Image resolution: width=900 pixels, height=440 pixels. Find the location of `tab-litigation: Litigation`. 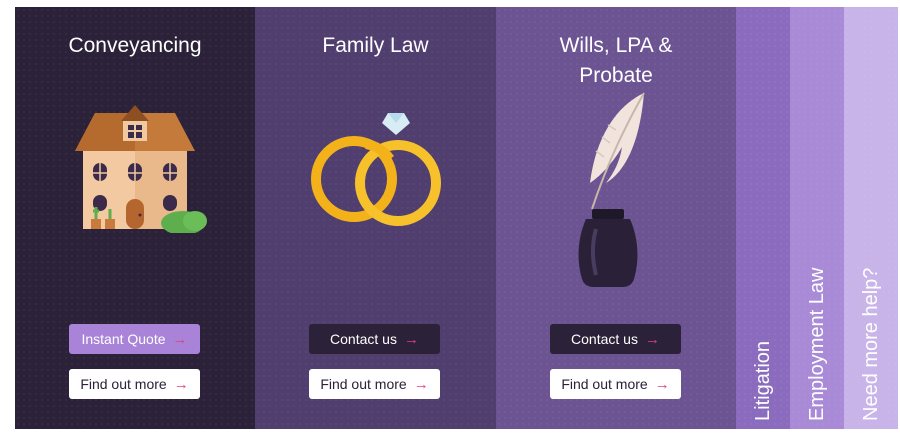

tab-litigation: Litigation is located at coordinates (763, 218).